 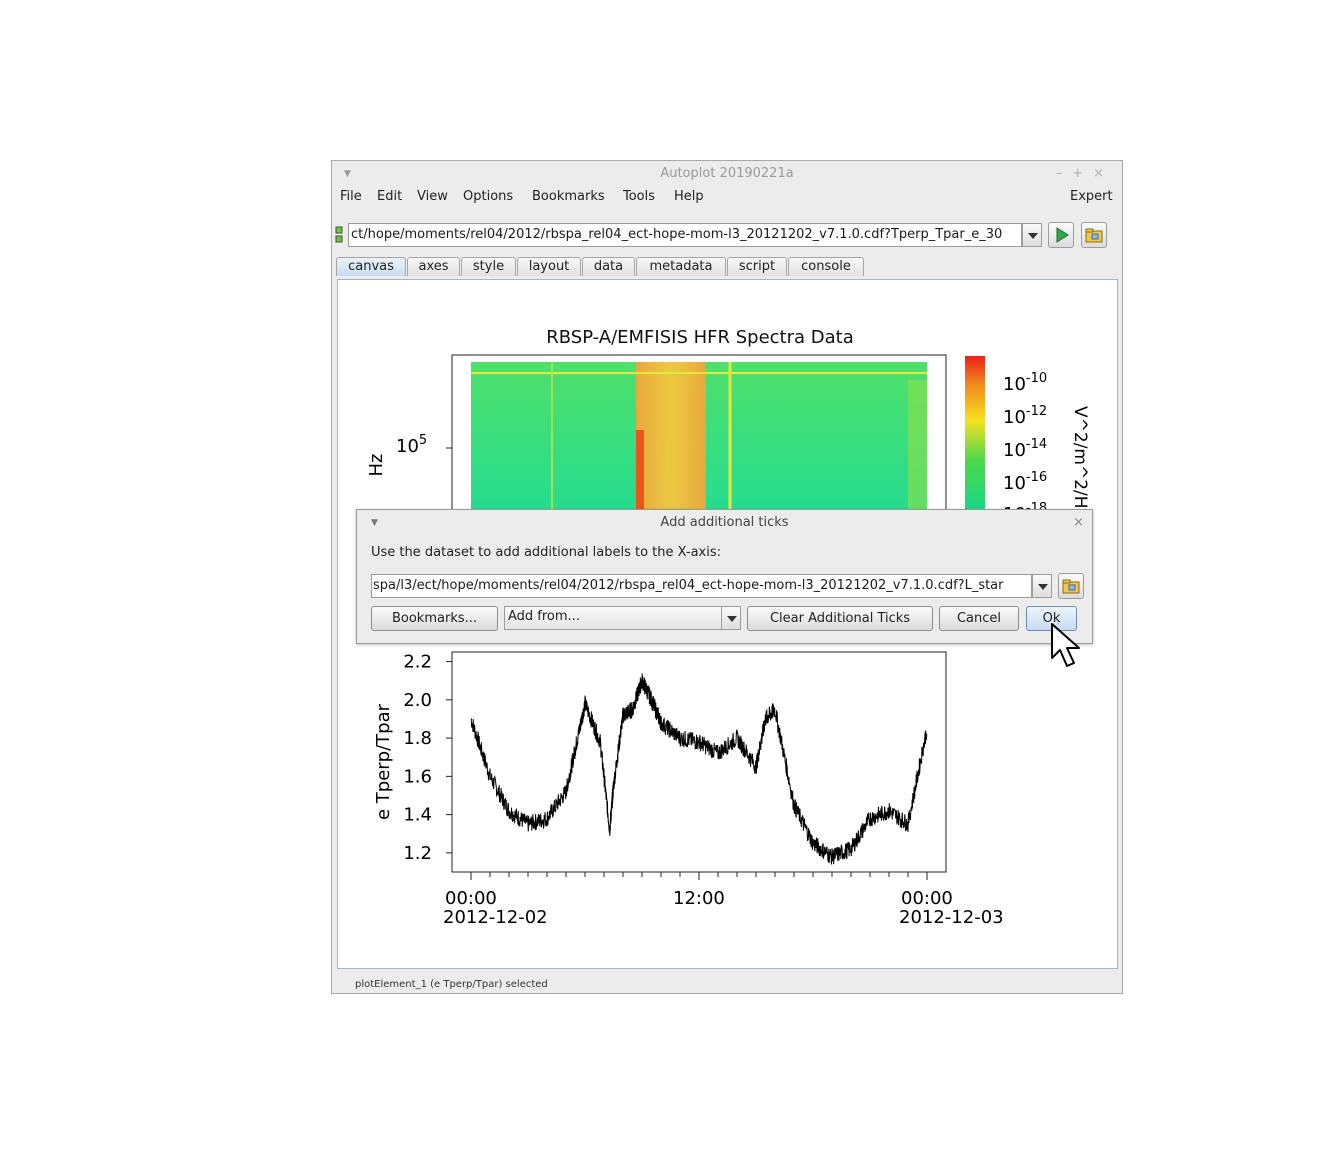 What do you see at coordinates (1085, 174) in the screenshot?
I see `window-controls: –+×` at bounding box center [1085, 174].